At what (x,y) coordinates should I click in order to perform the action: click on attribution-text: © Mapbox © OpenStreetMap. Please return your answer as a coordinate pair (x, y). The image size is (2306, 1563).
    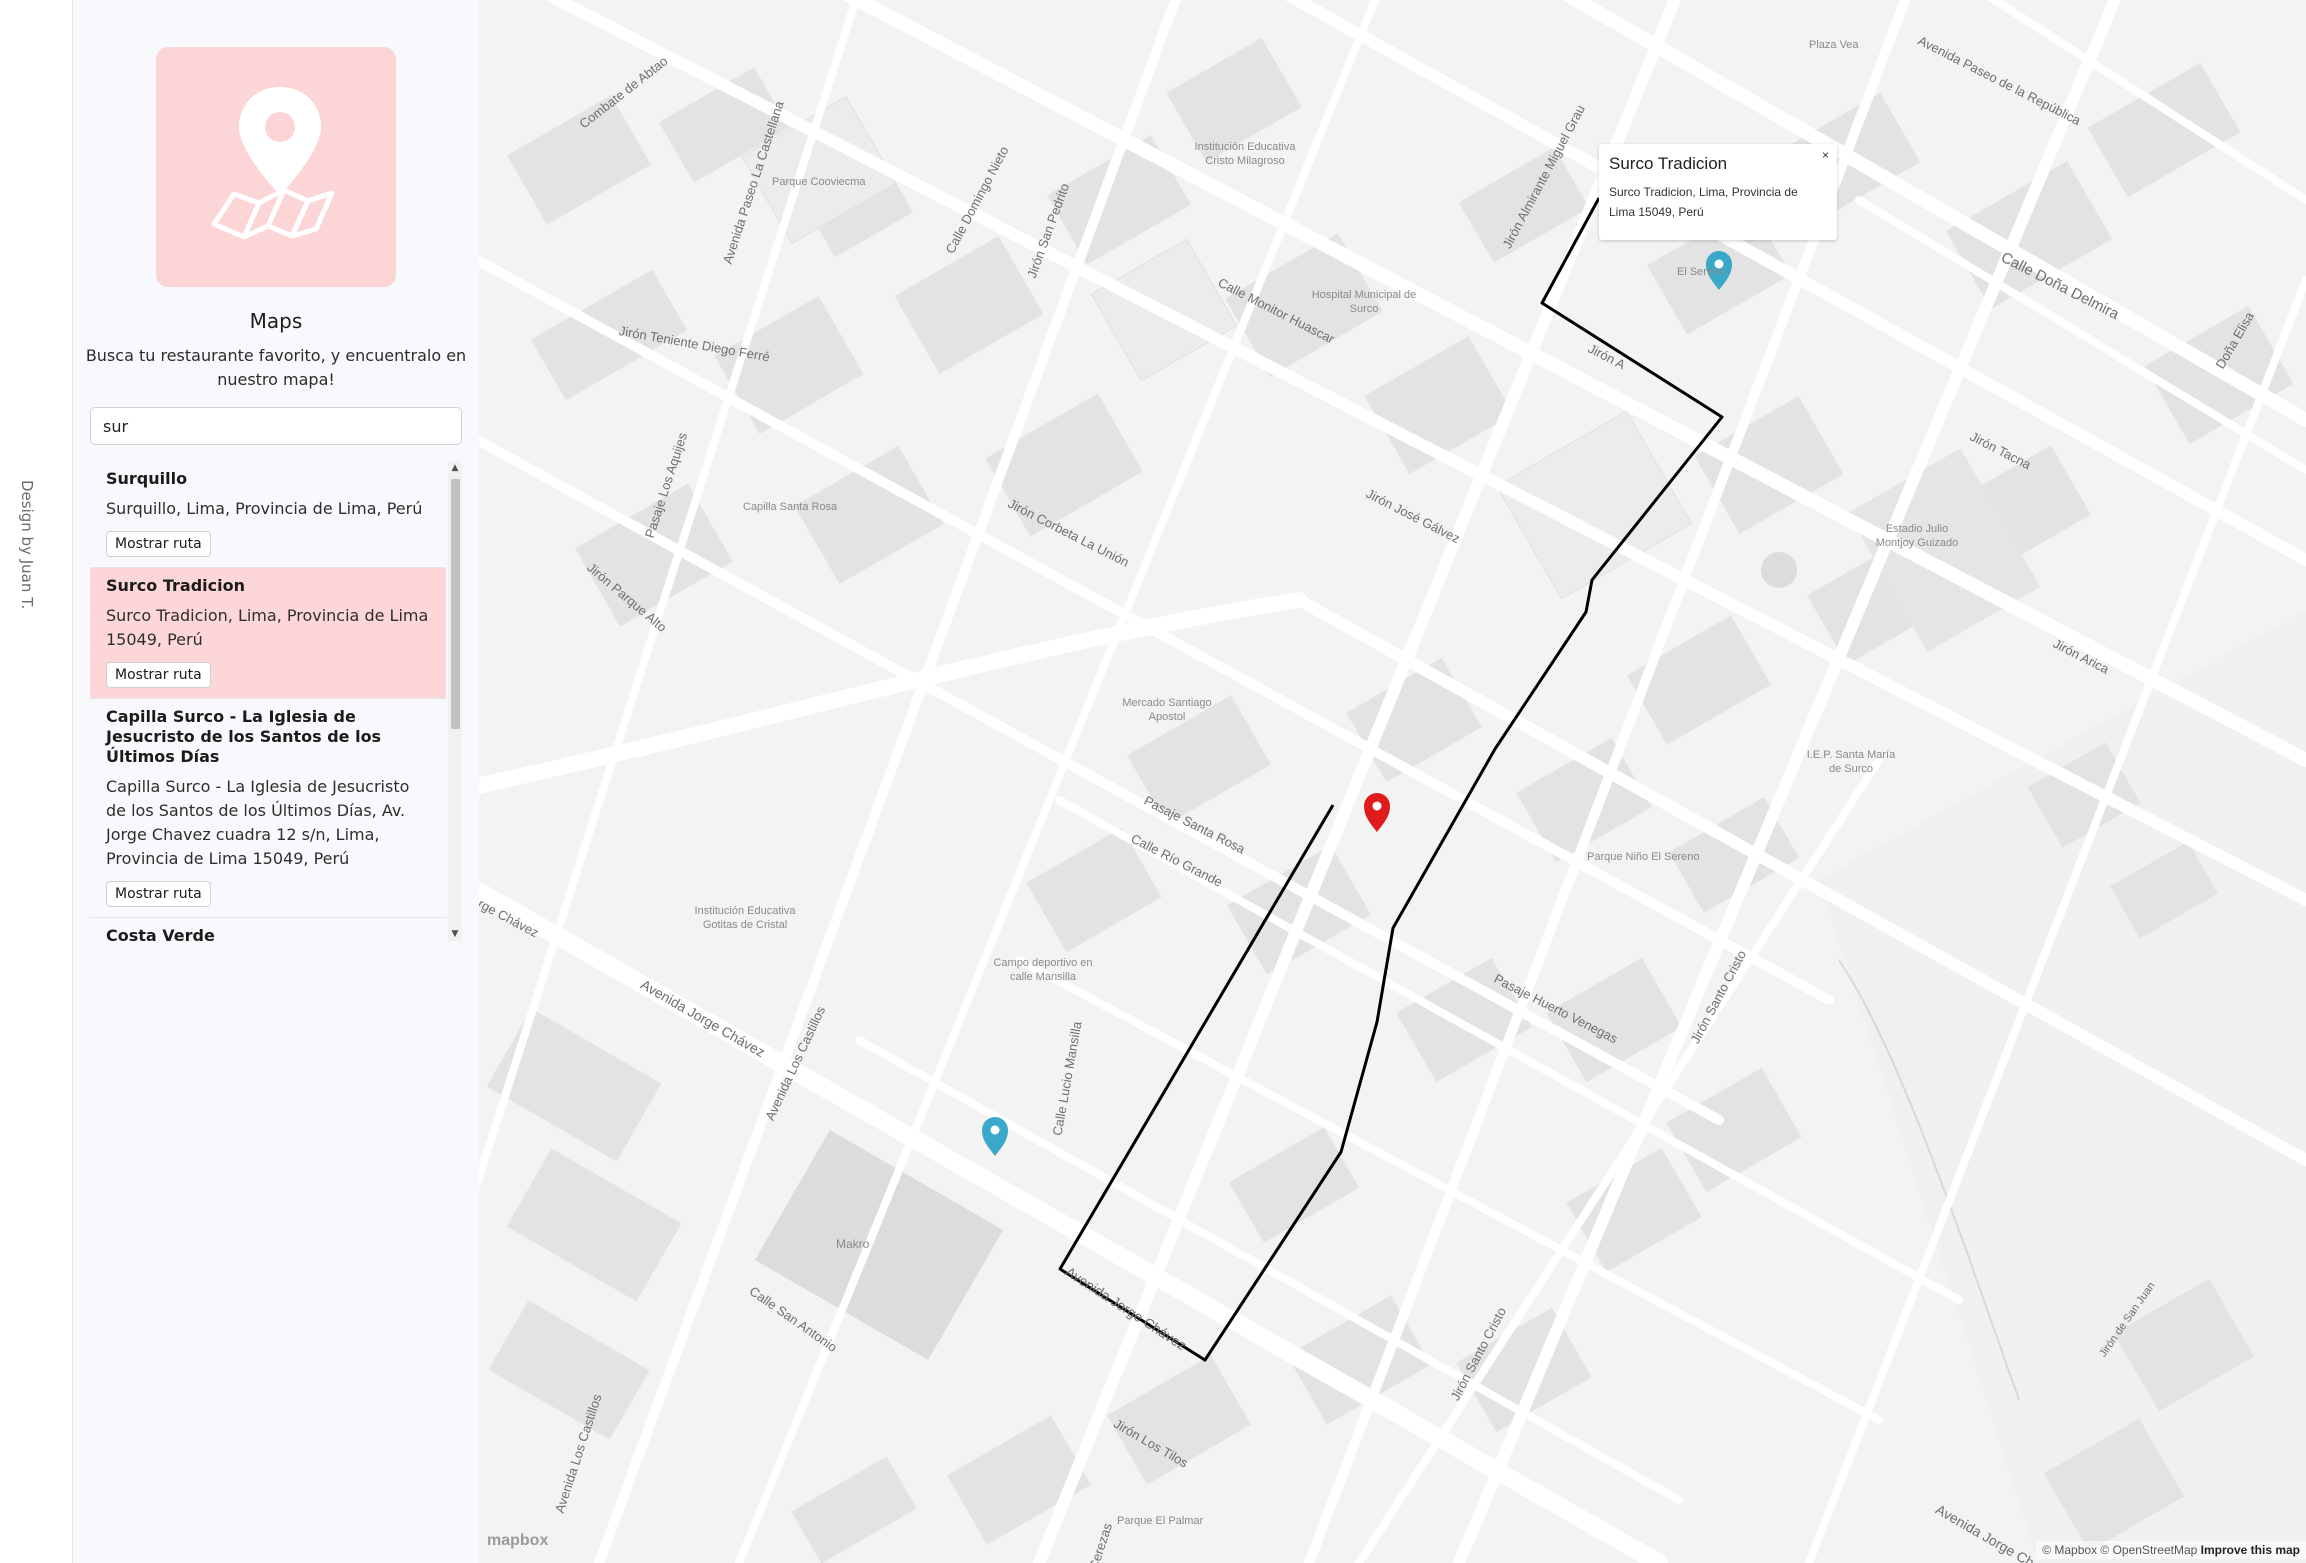
    Looking at the image, I should click on (2119, 1550).